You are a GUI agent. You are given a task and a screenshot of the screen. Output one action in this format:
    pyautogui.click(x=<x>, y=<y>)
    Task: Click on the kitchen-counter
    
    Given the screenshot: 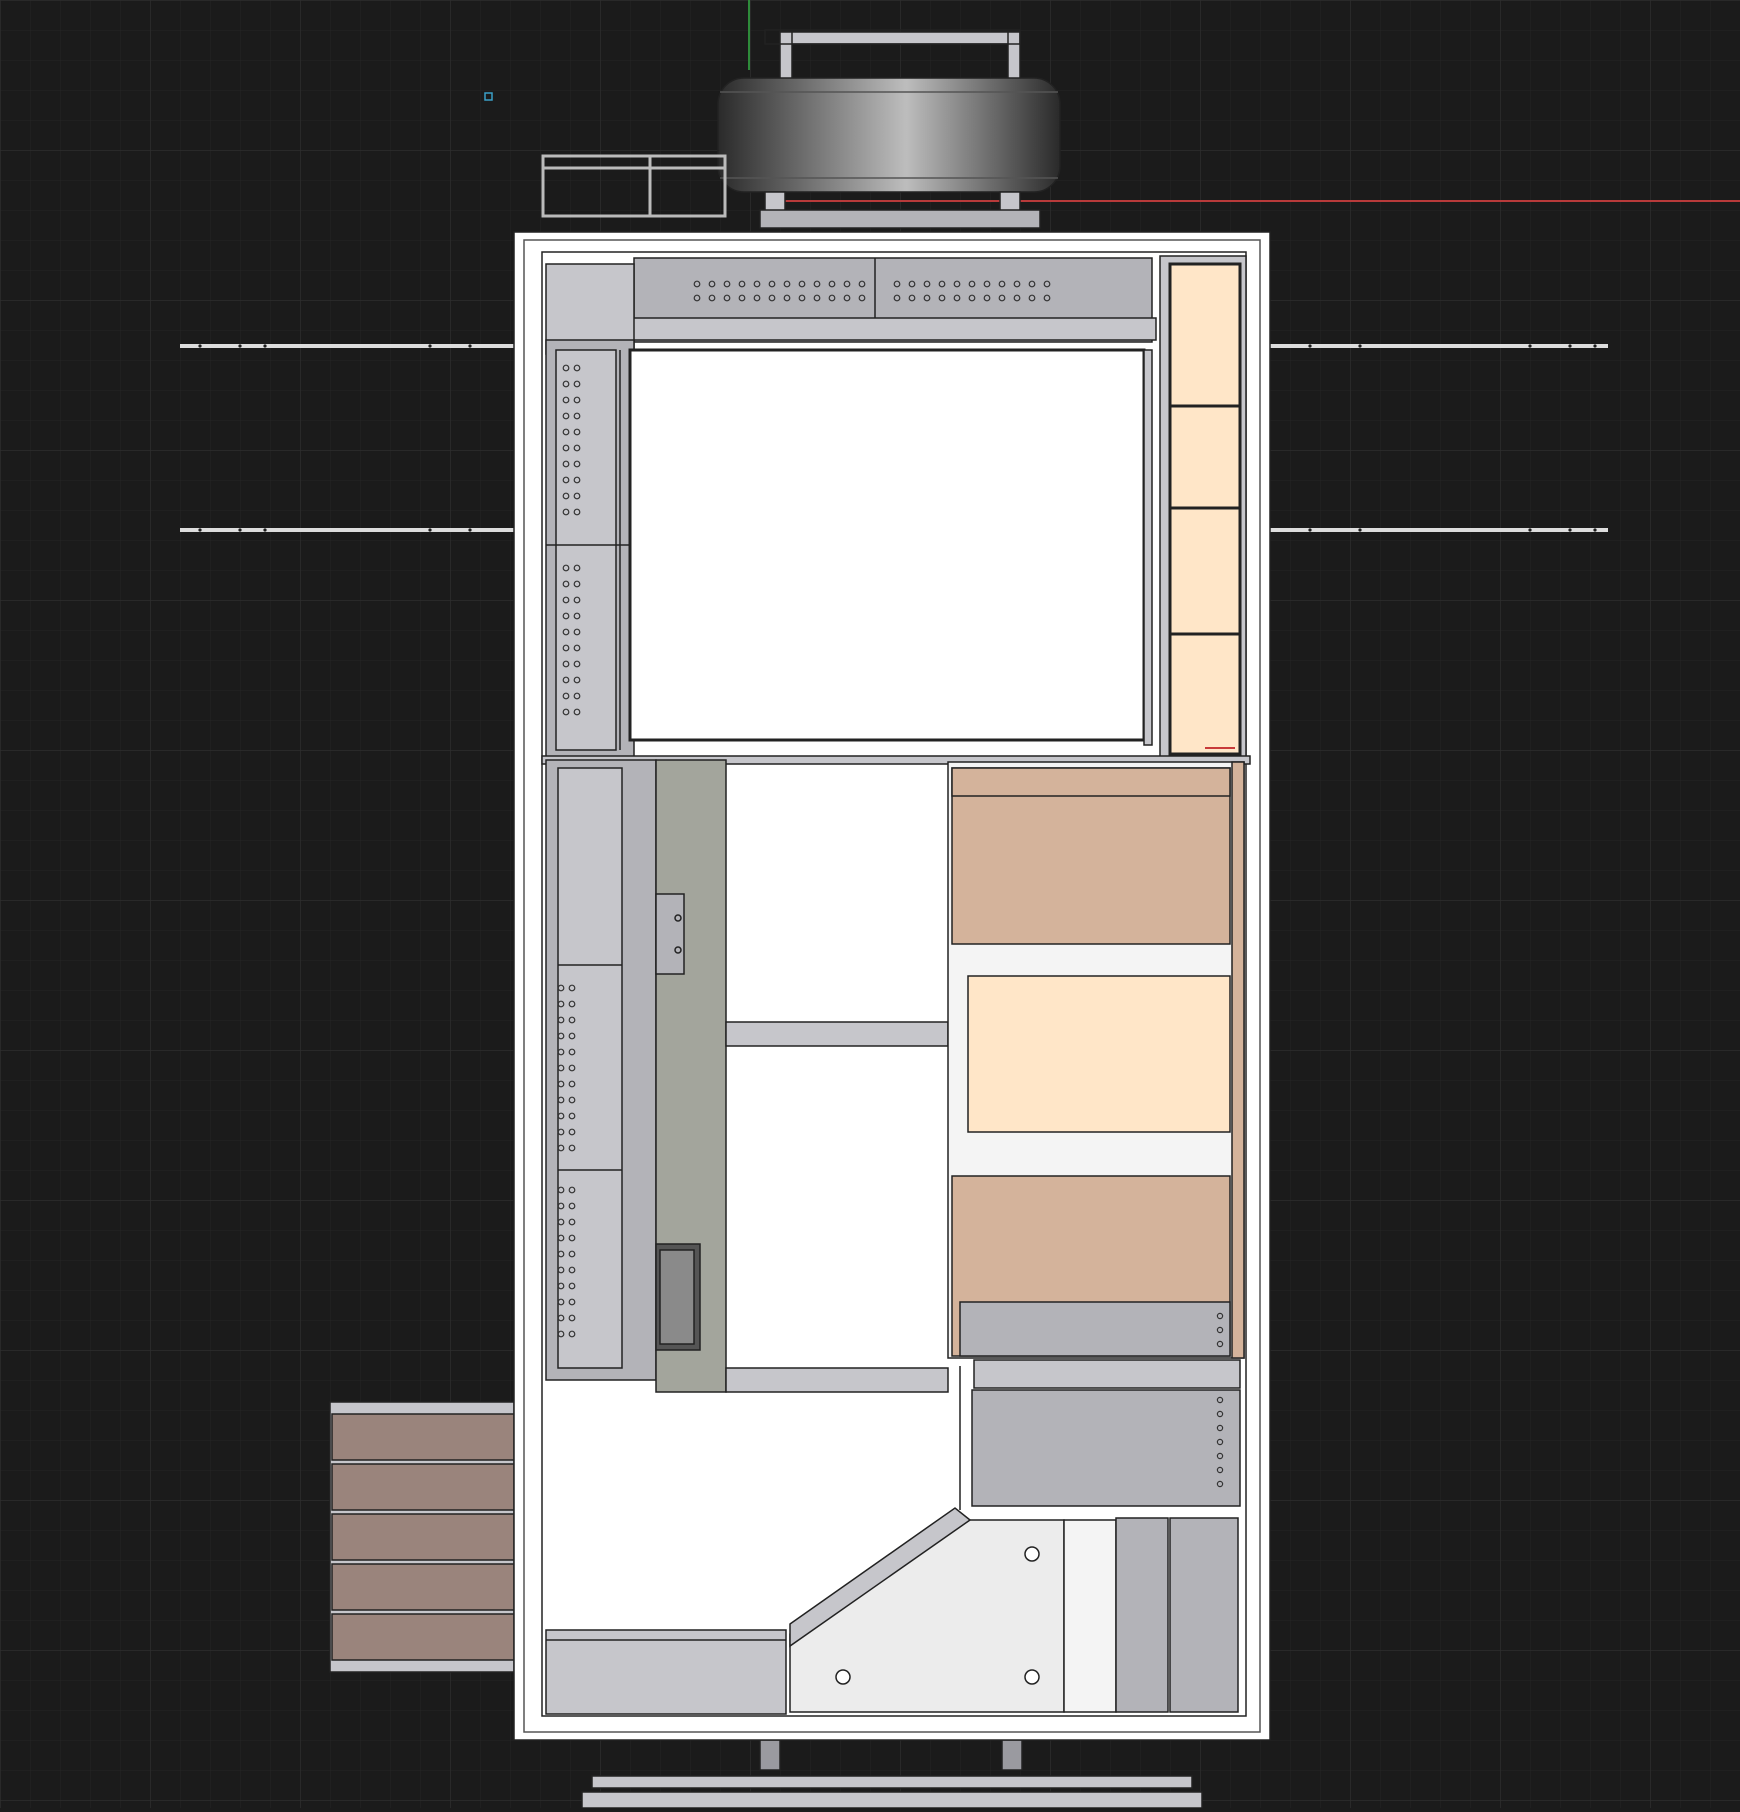 What is the action you would take?
    pyautogui.click(x=636, y=1076)
    